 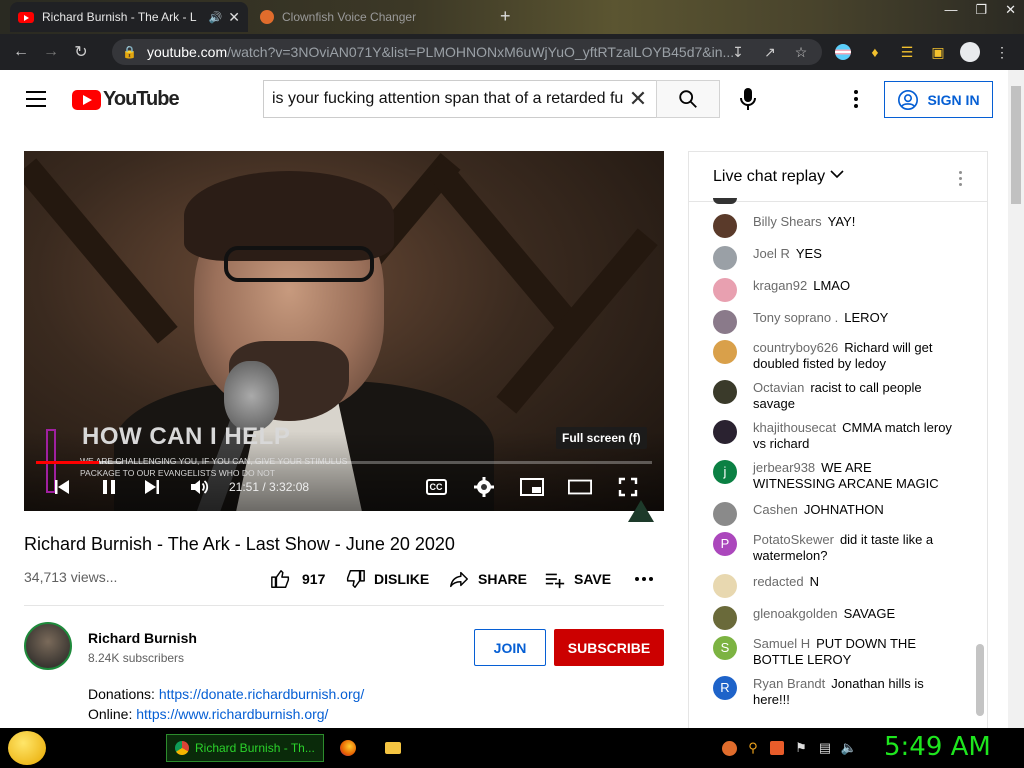 What do you see at coordinates (784, 467) in the screenshot?
I see `chat-author-name: jerbear938` at bounding box center [784, 467].